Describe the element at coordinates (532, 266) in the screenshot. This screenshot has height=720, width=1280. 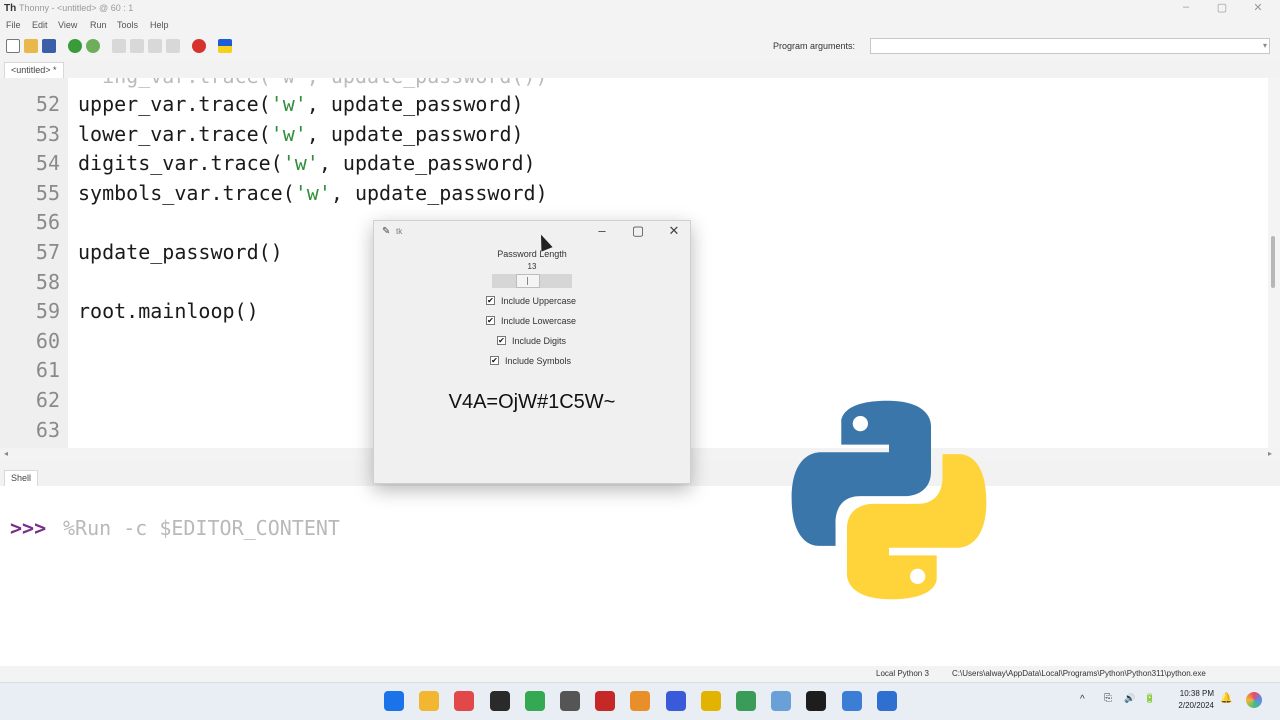
I see `password-length-value: 13` at that location.